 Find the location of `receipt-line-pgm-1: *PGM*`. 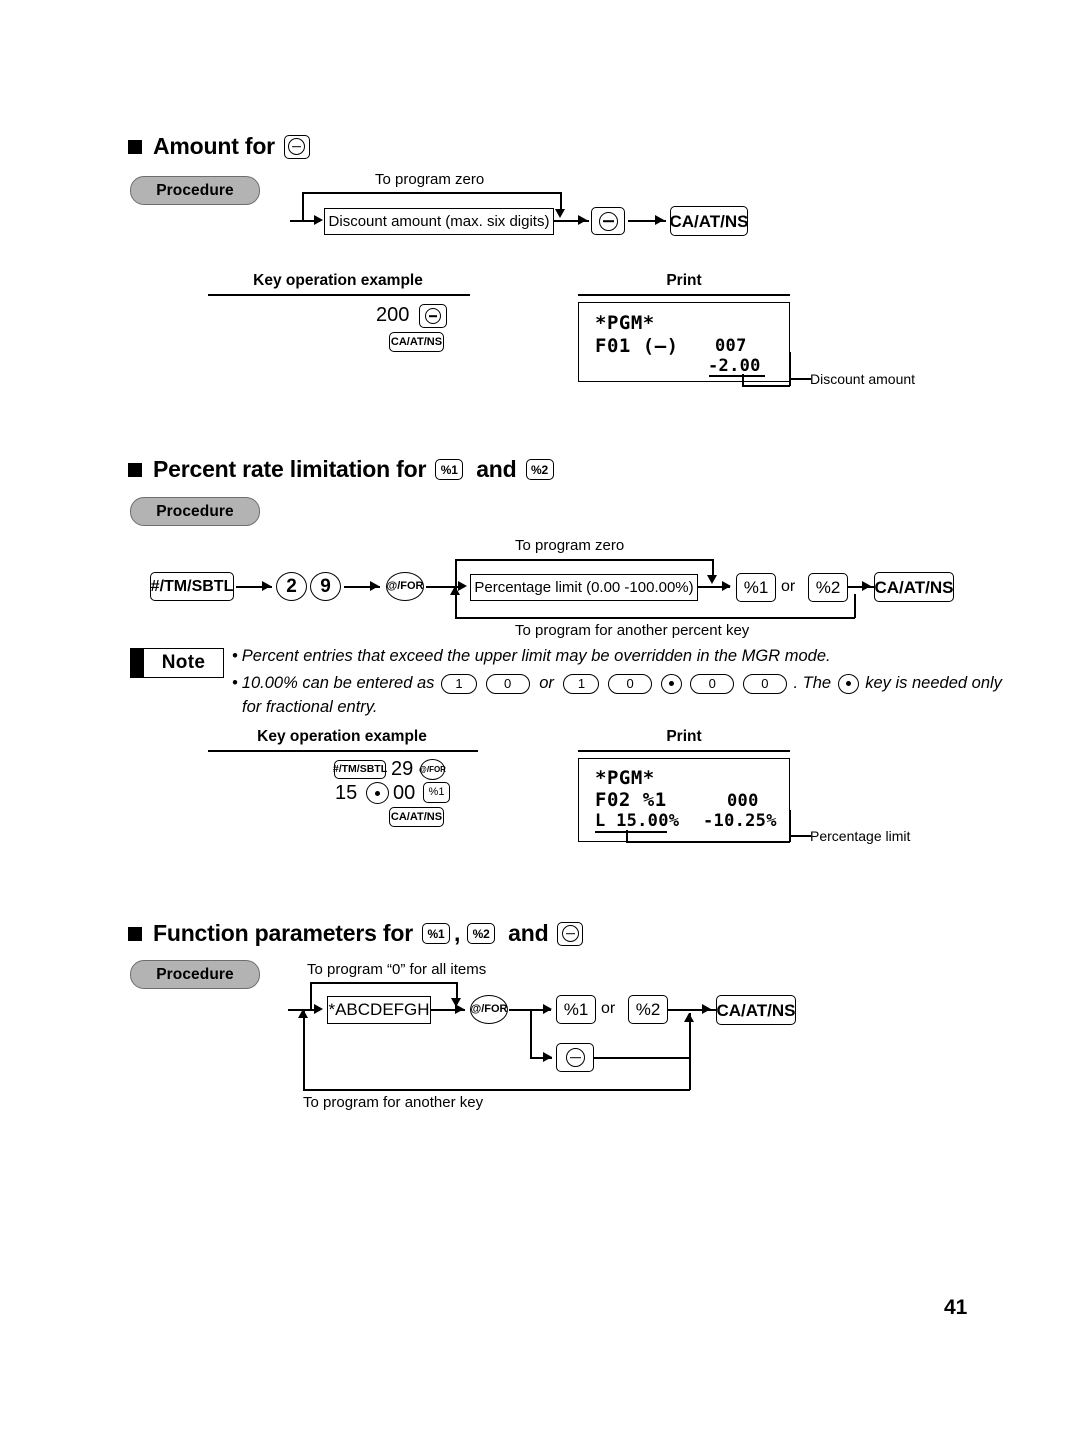

receipt-line-pgm-1: *PGM* is located at coordinates (625, 323).